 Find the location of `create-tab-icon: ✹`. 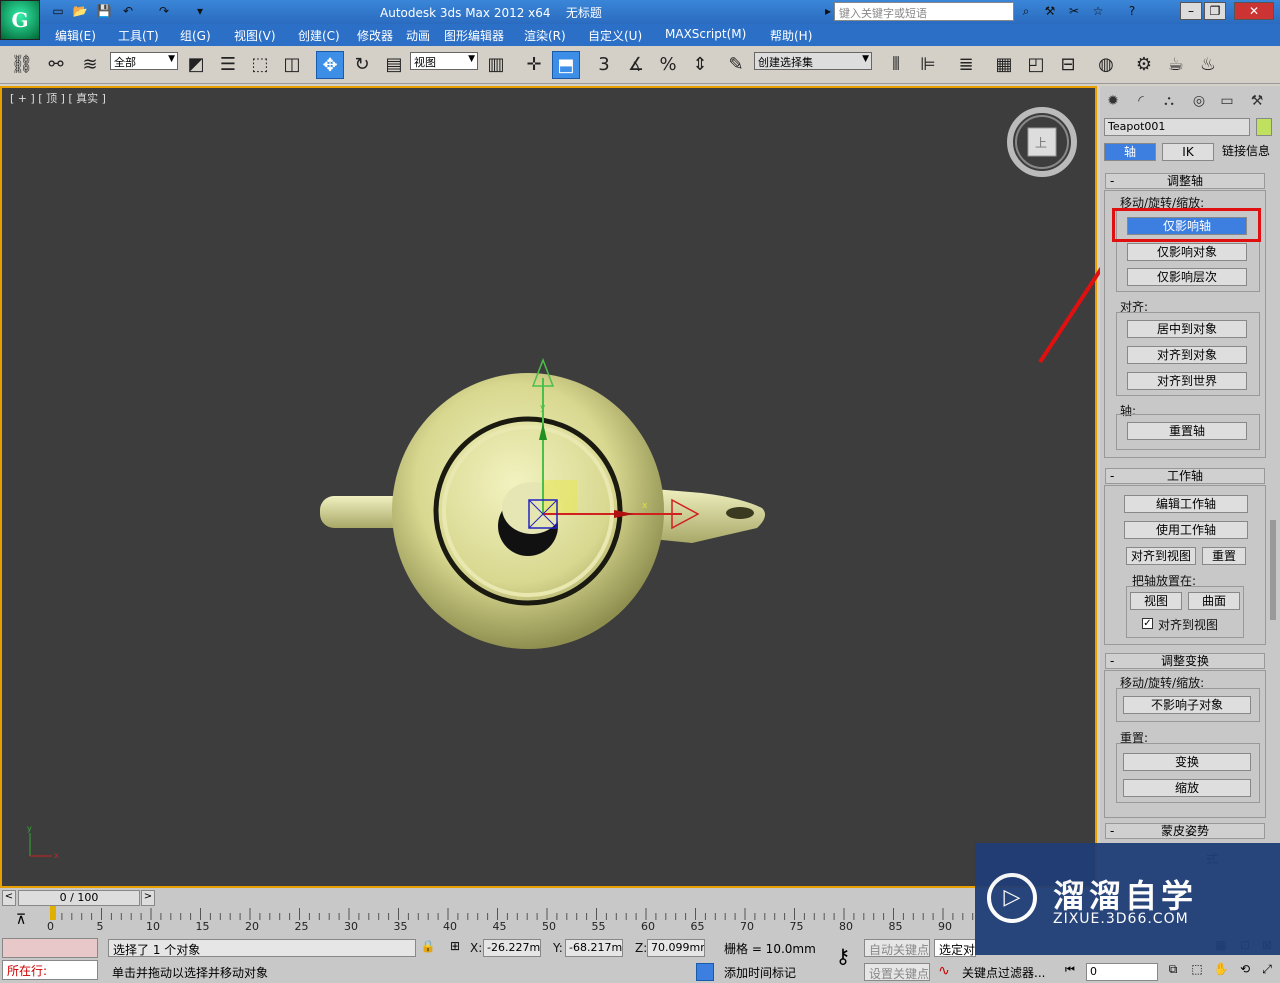

create-tab-icon: ✹ is located at coordinates (1113, 101).